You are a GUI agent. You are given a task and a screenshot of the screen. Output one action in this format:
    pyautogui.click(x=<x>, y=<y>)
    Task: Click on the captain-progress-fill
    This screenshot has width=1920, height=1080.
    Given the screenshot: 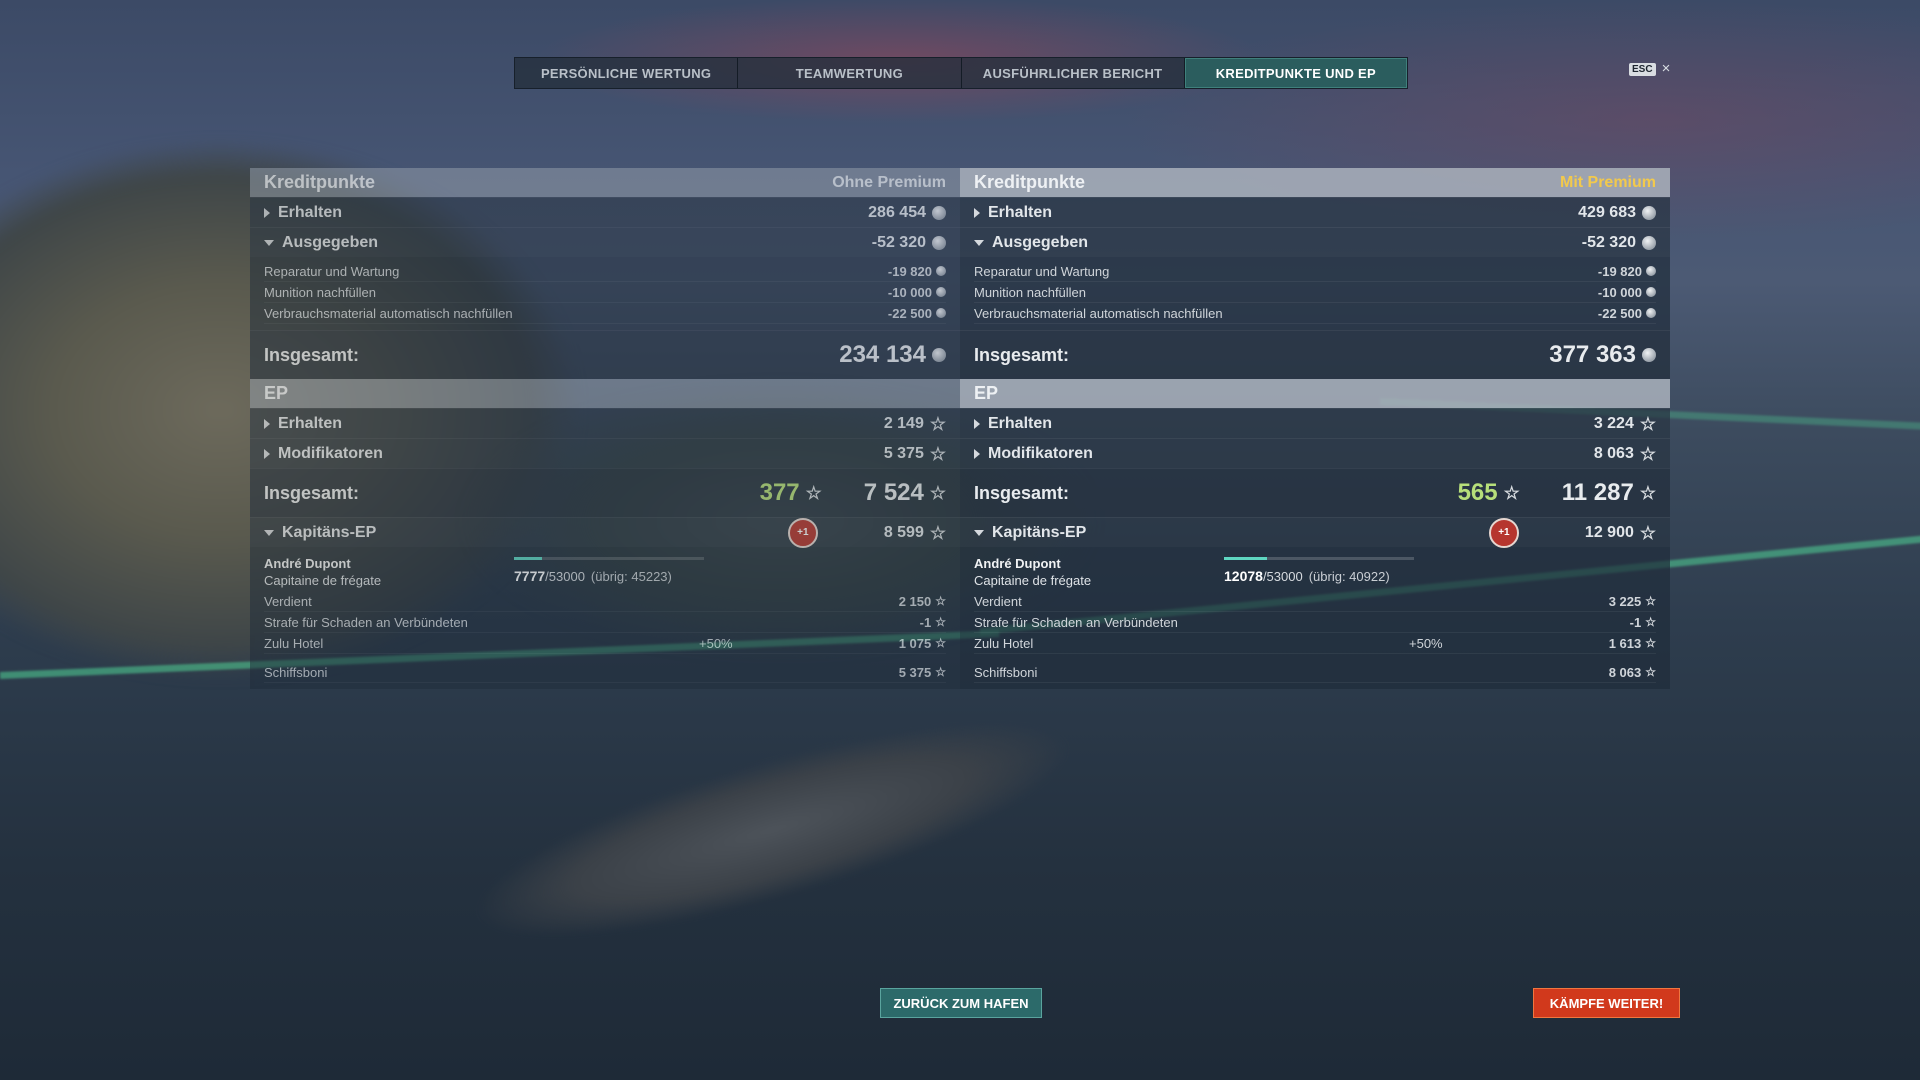 What is the action you would take?
    pyautogui.click(x=528, y=558)
    